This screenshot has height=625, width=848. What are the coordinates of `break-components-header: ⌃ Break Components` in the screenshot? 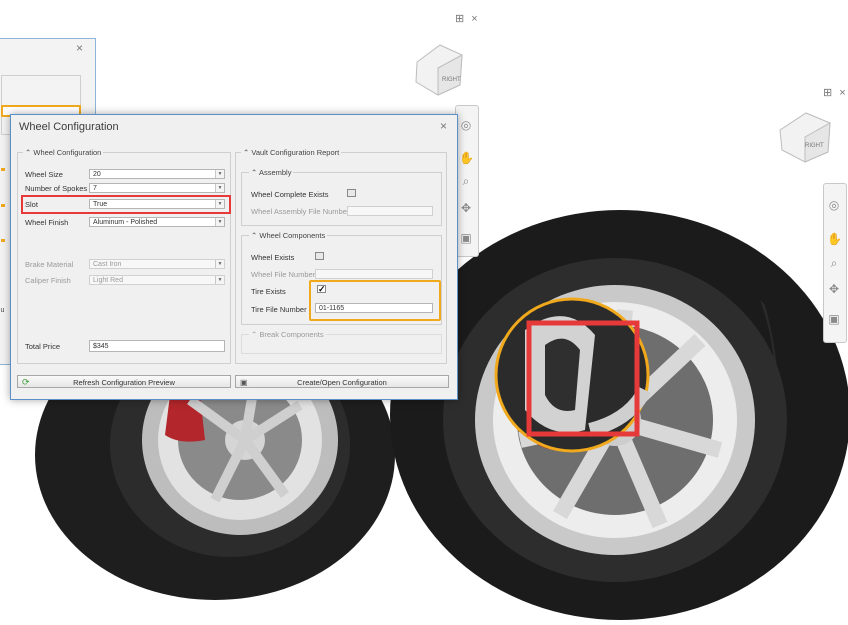 It's located at (287, 334).